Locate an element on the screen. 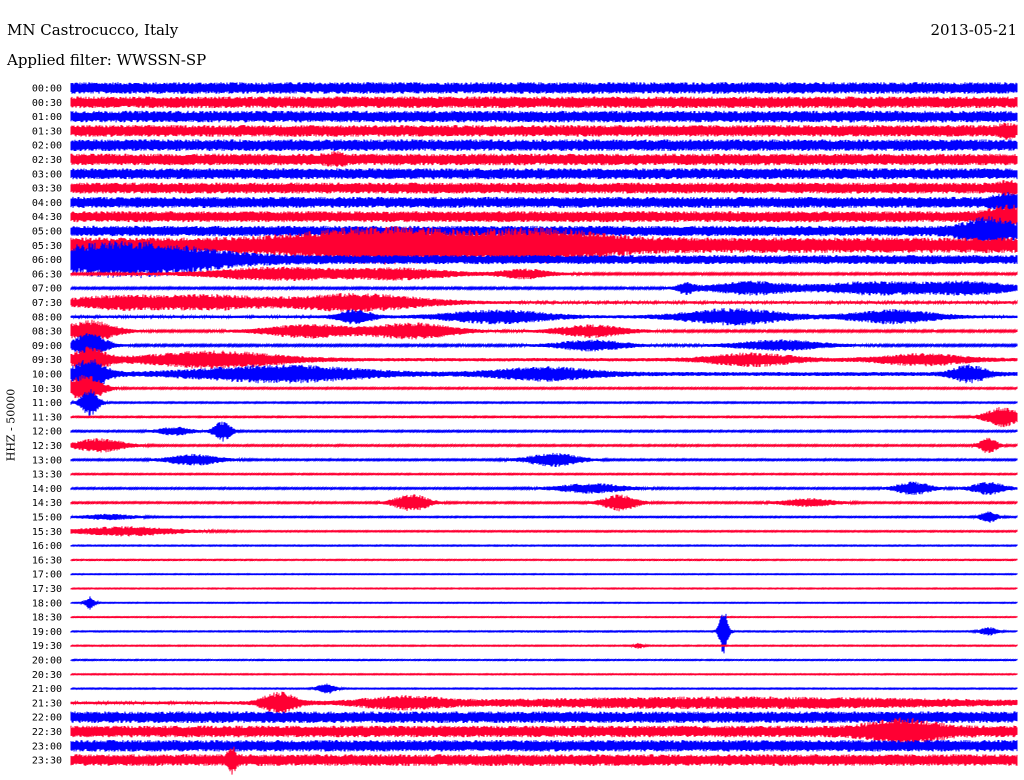 The width and height of the screenshot is (1024, 780). time-tick-label: 14:00 is located at coordinates (47, 489).